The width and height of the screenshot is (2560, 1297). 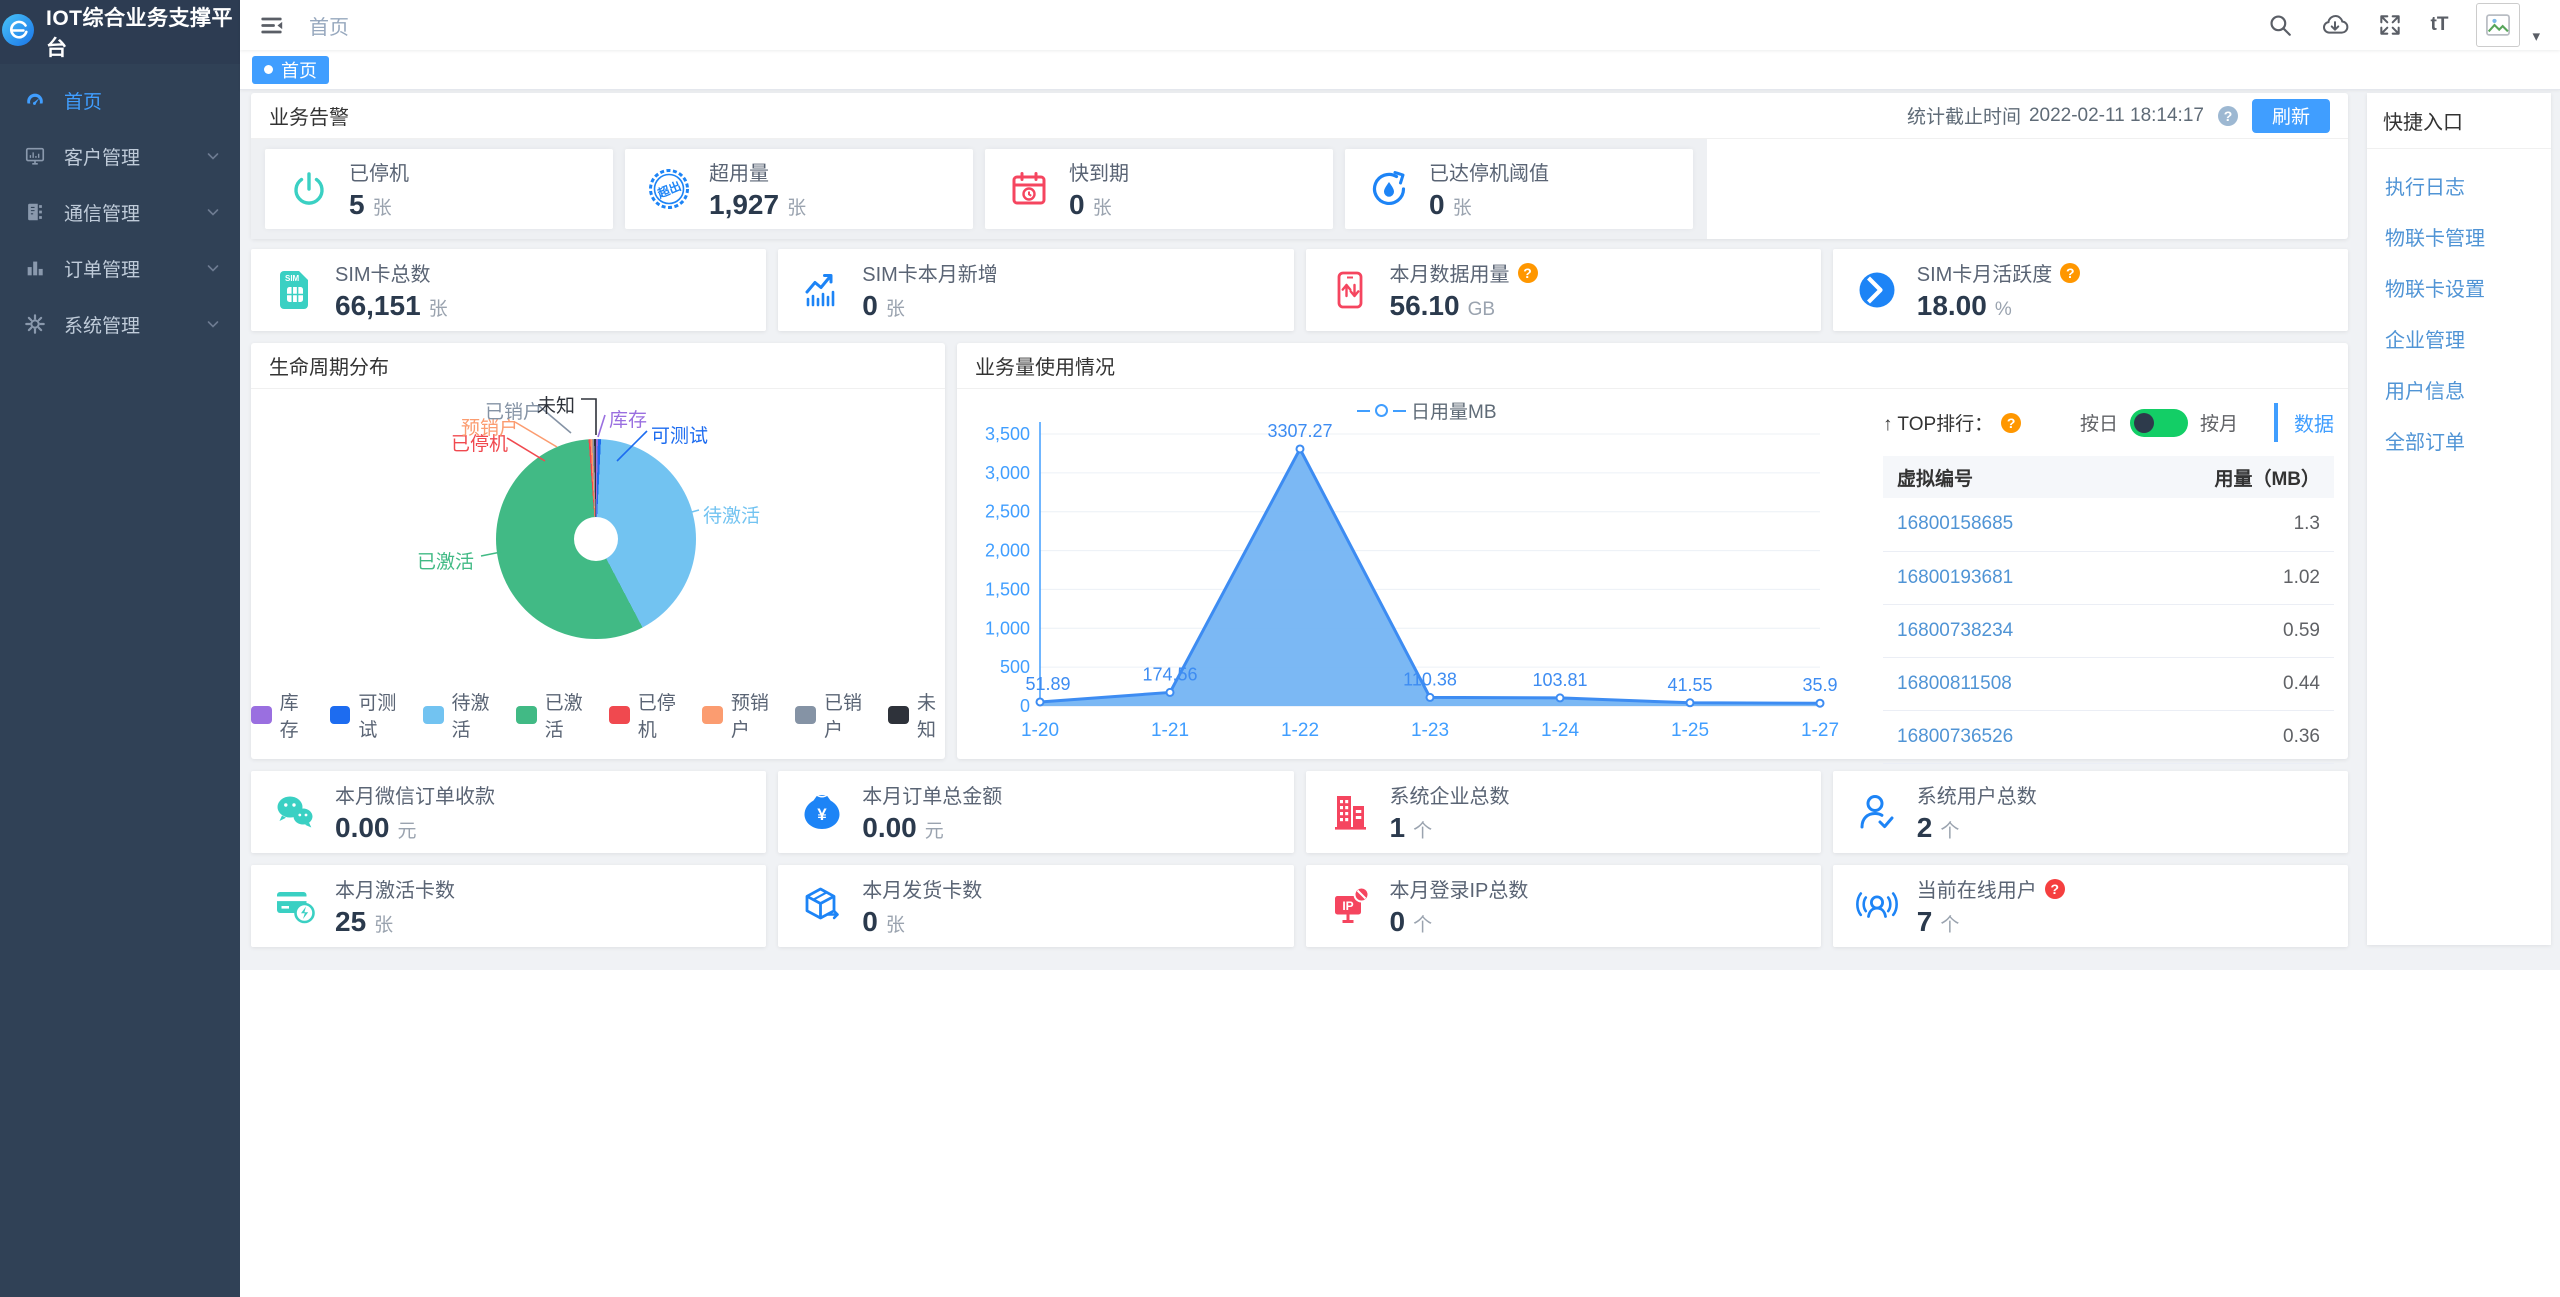 What do you see at coordinates (458, 715) in the screenshot?
I see `pie-legend-item: 待激活` at bounding box center [458, 715].